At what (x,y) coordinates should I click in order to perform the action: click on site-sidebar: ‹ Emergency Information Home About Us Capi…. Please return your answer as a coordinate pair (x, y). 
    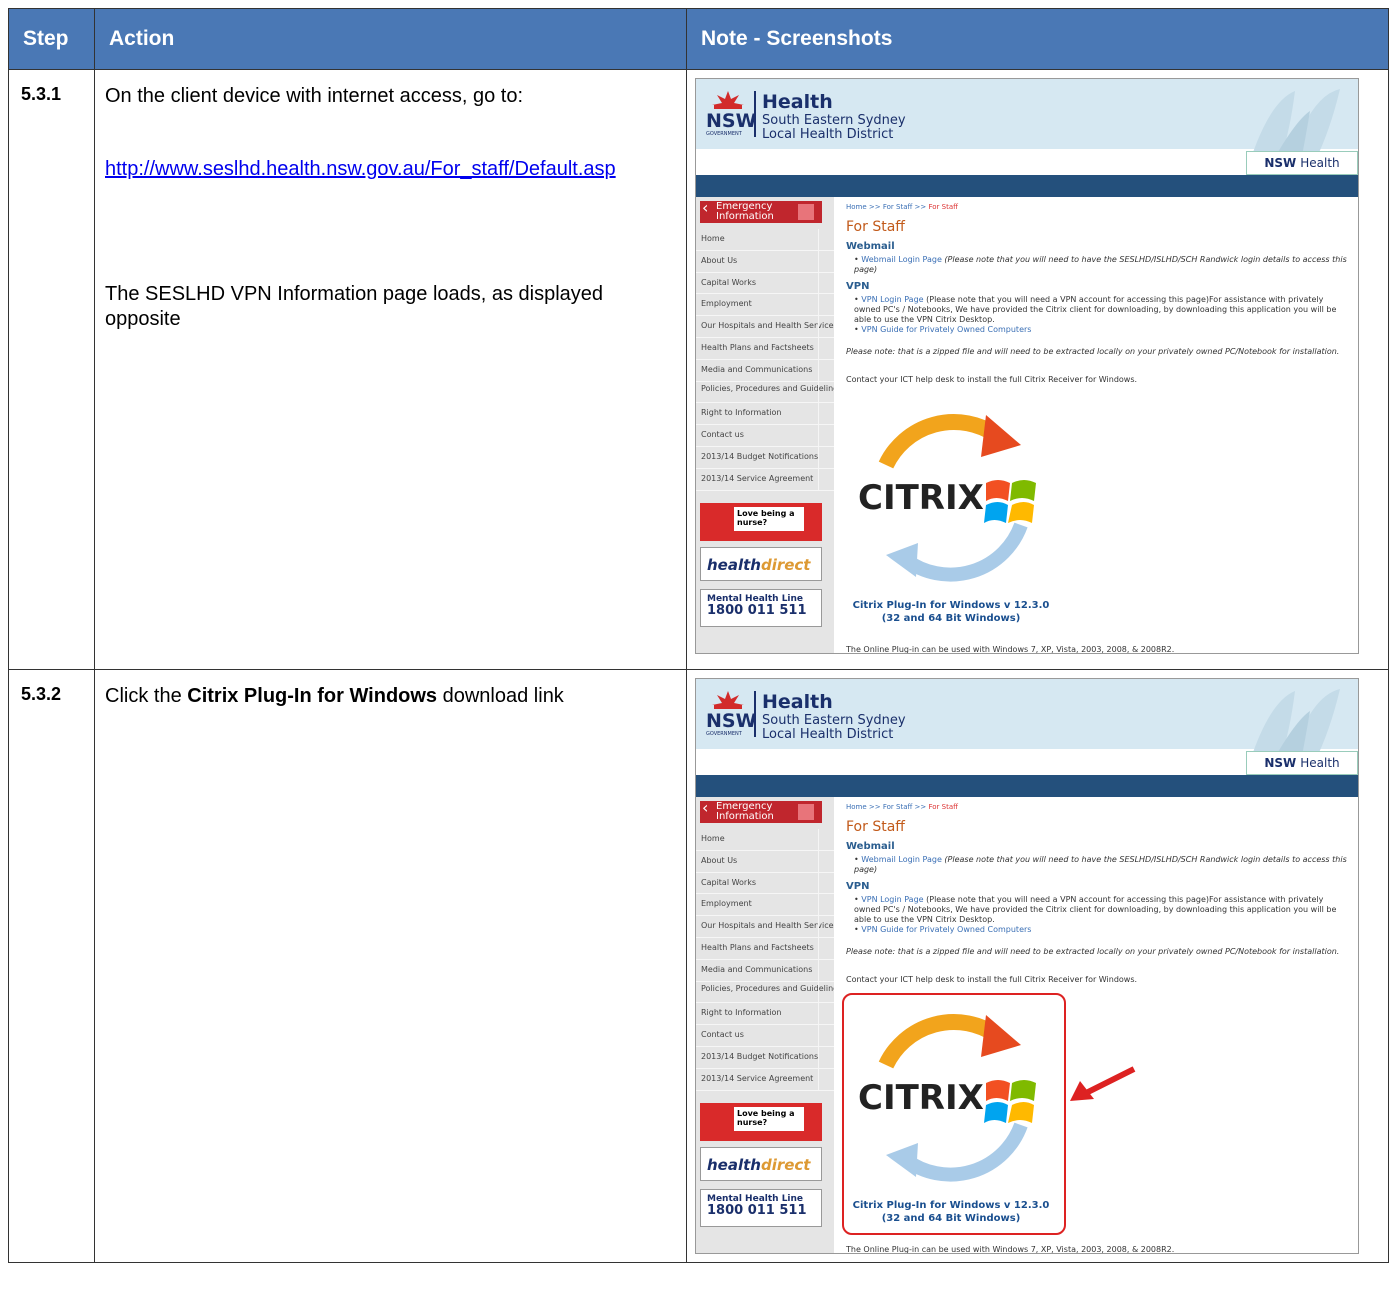
    Looking at the image, I should click on (765, 1025).